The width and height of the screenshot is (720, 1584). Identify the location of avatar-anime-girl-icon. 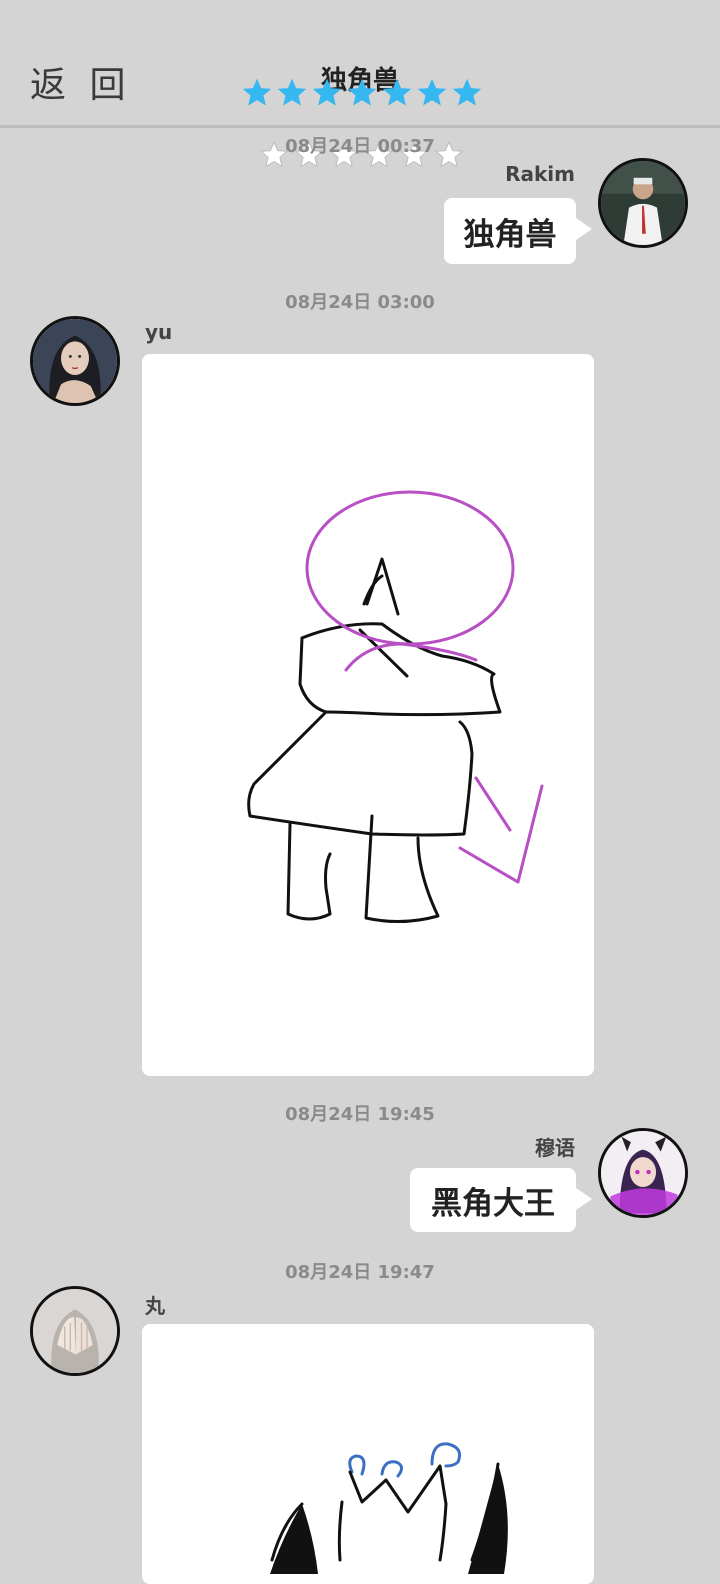
(643, 1173).